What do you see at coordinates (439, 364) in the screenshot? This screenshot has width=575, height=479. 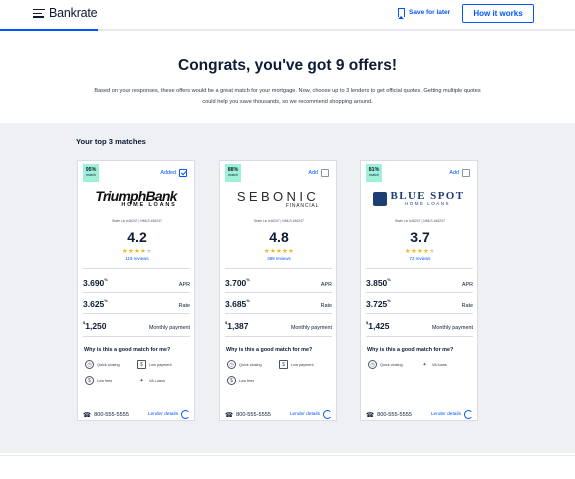 I see `feature-label: VA loans` at bounding box center [439, 364].